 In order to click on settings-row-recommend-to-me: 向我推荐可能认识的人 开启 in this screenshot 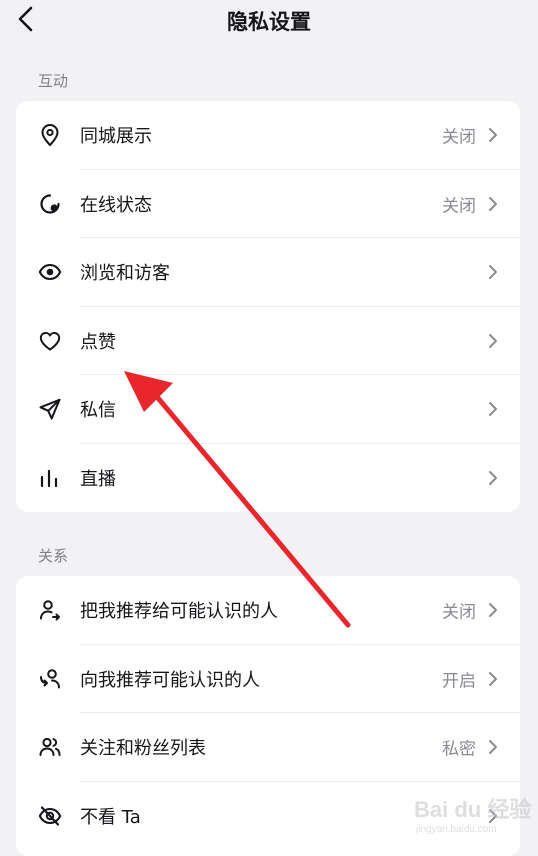, I will do `click(268, 679)`.